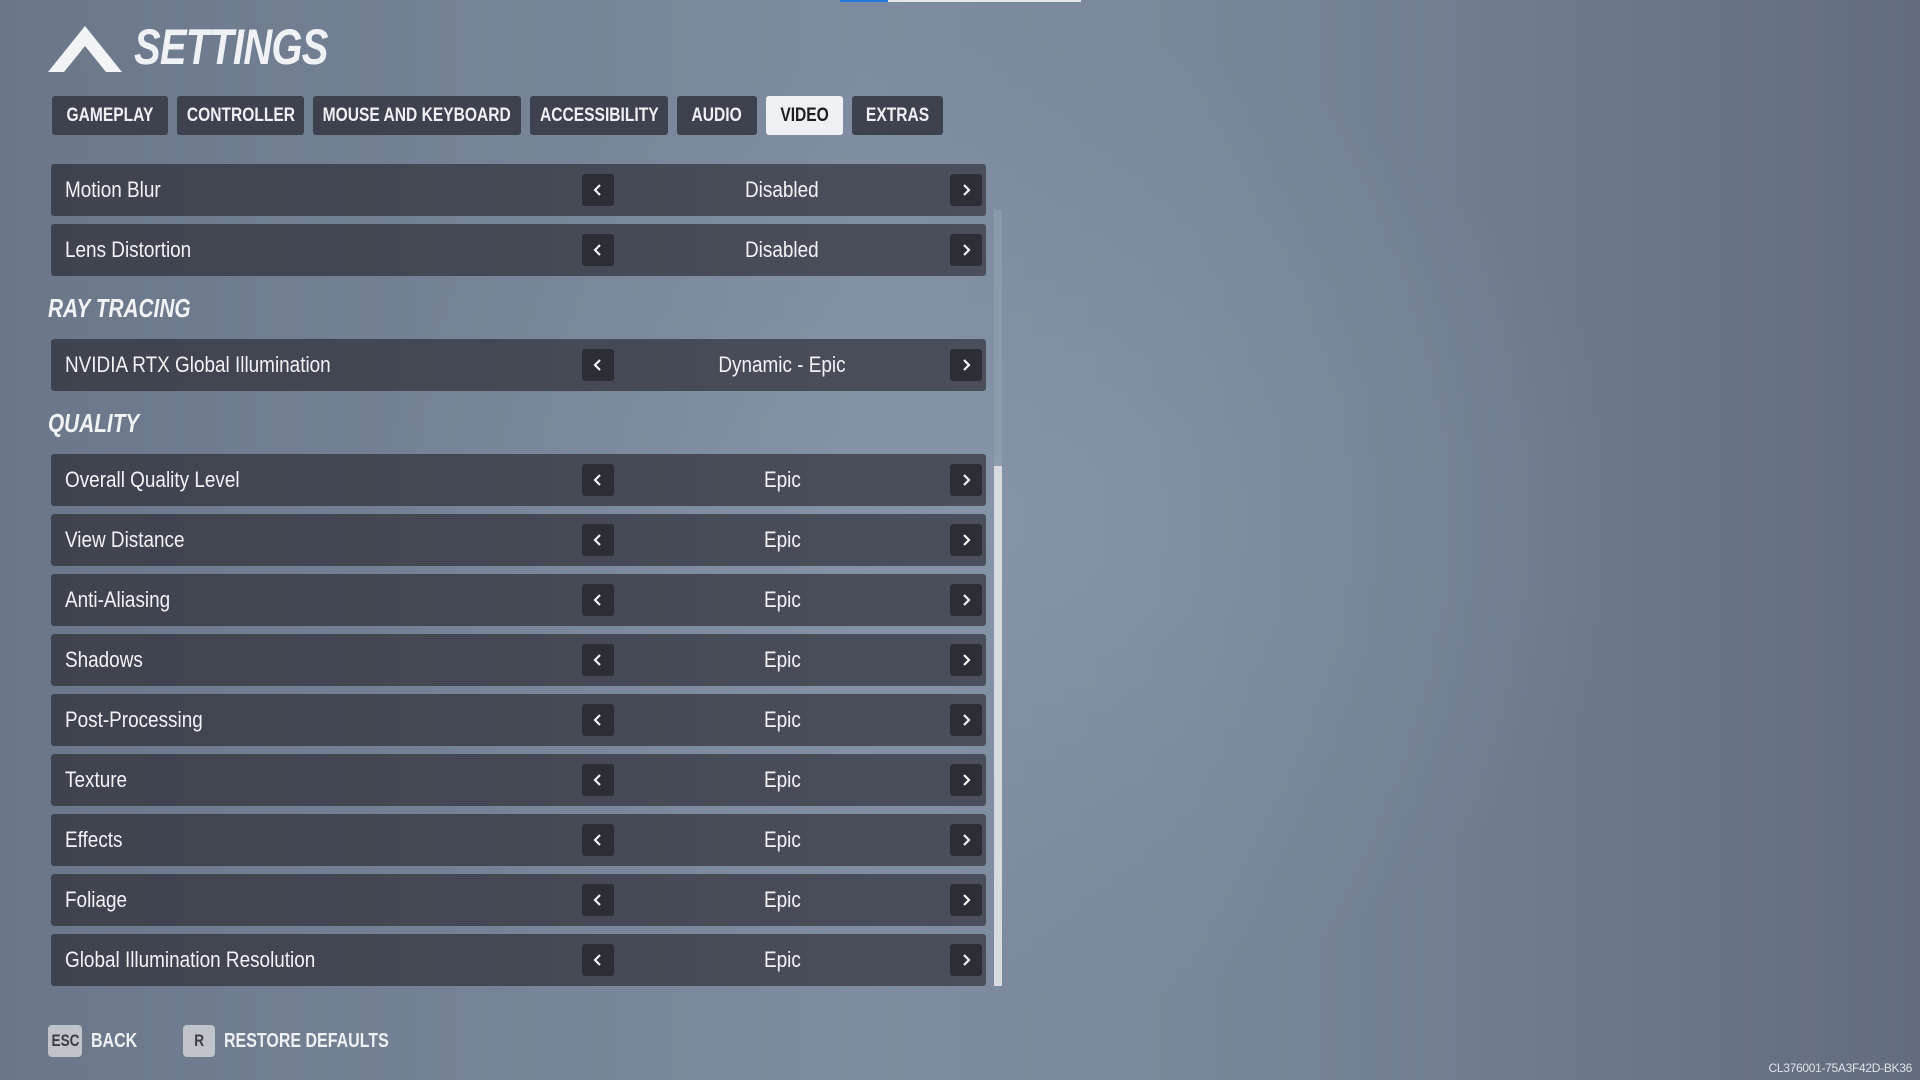 The image size is (1920, 1080). I want to click on setting-row-effects: Effects Epic, so click(518, 840).